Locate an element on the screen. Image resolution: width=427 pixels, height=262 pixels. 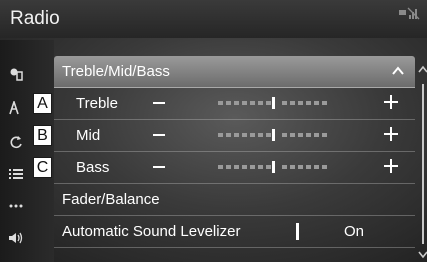
list-icon is located at coordinates (16, 174).